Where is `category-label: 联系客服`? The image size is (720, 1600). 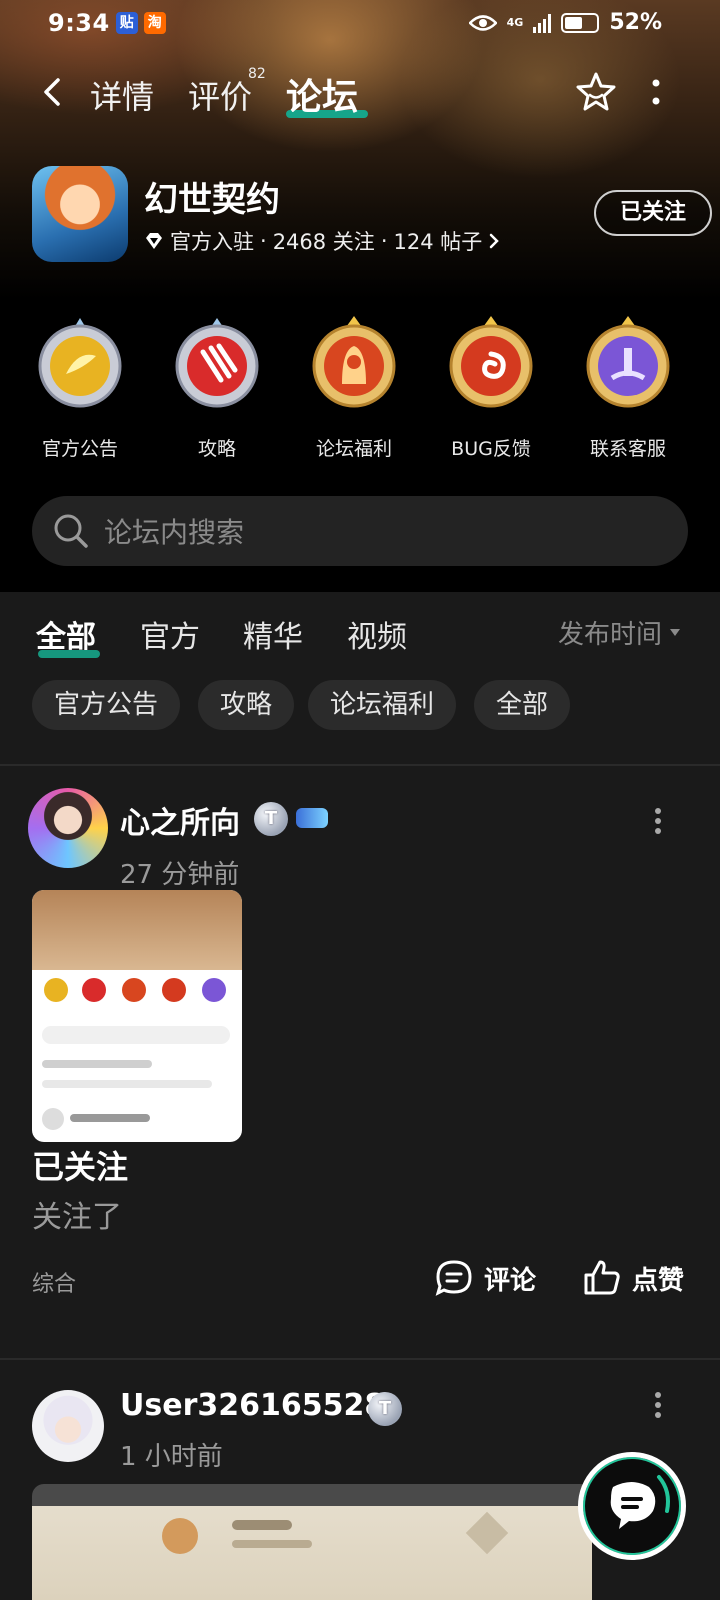
category-label: 联系客服 is located at coordinates (627, 449).